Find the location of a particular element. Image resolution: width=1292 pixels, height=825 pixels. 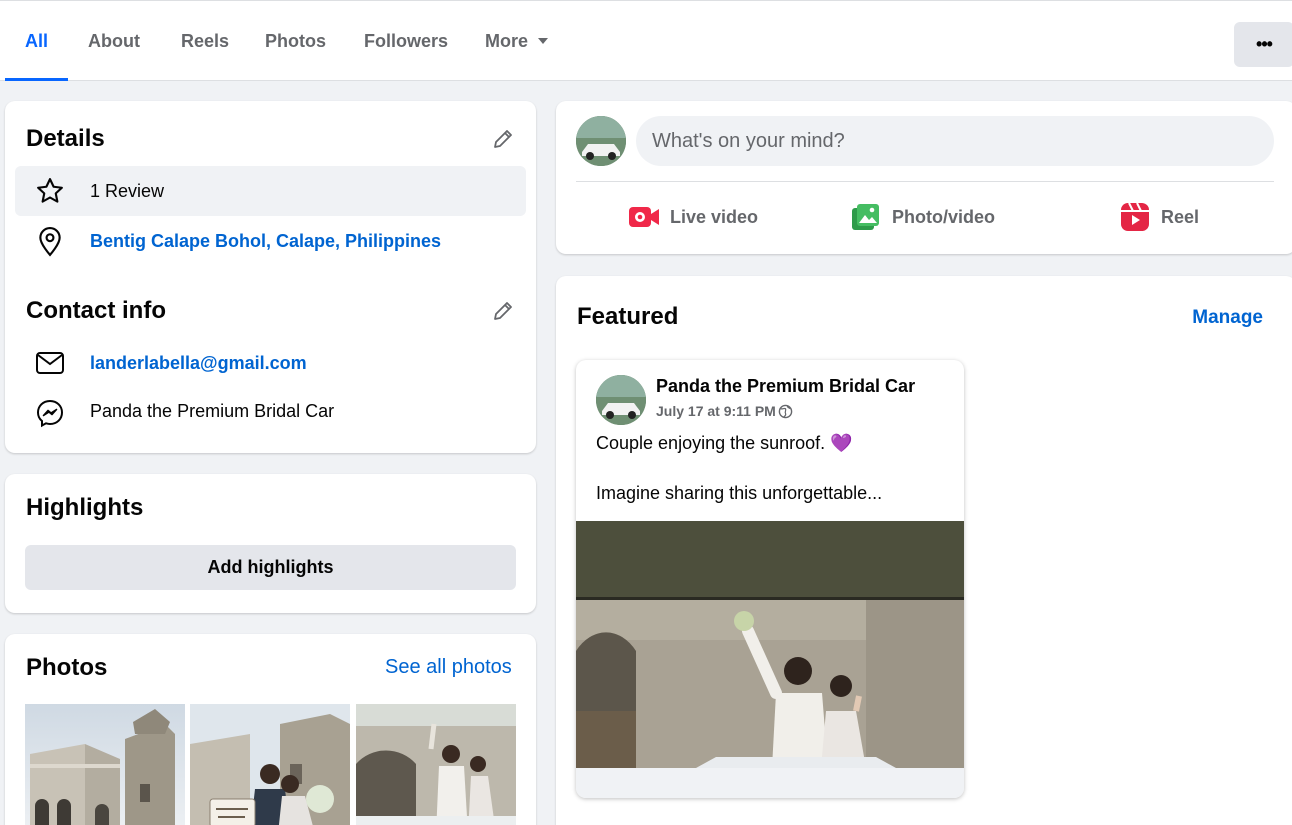

tab-followers-label: Followers is located at coordinates (406, 40).